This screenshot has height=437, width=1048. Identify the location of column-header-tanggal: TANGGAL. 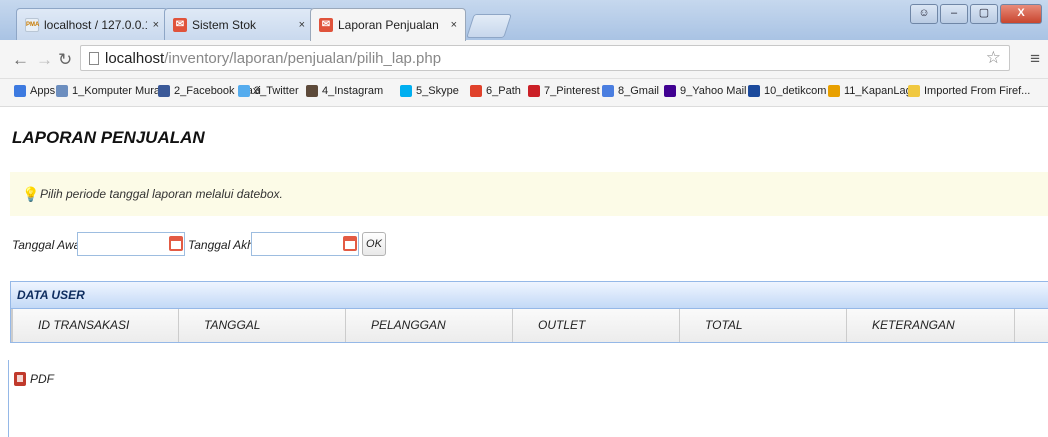
(261, 325).